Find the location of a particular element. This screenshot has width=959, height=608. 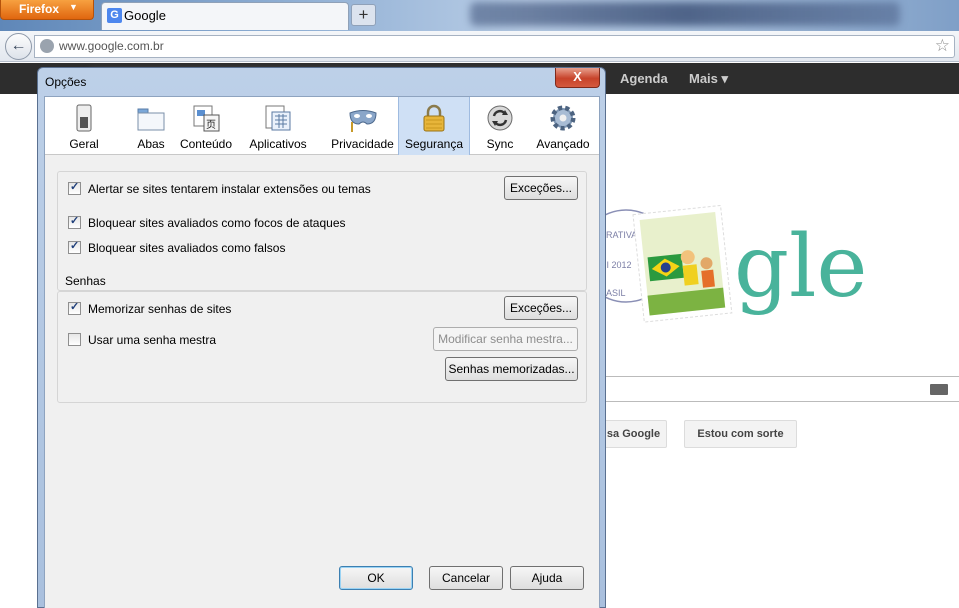

ok-button: OK is located at coordinates (376, 578).